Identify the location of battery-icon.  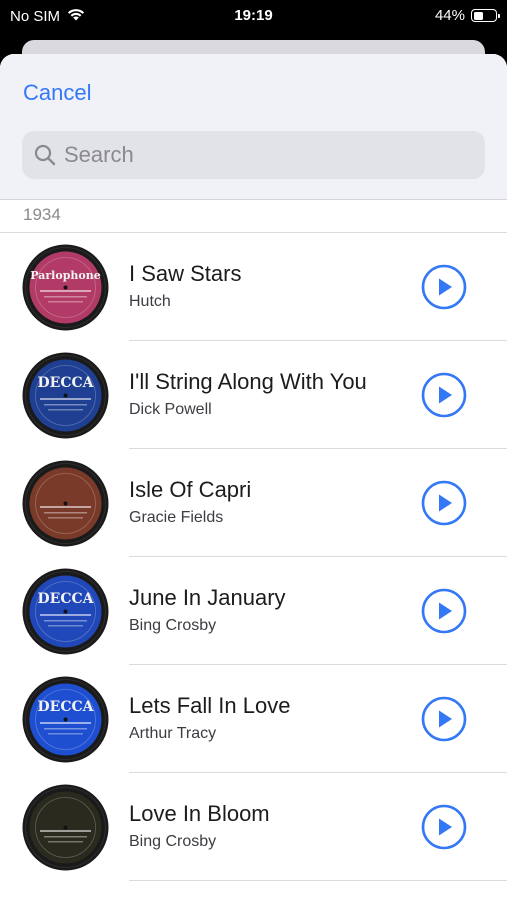
(485, 15).